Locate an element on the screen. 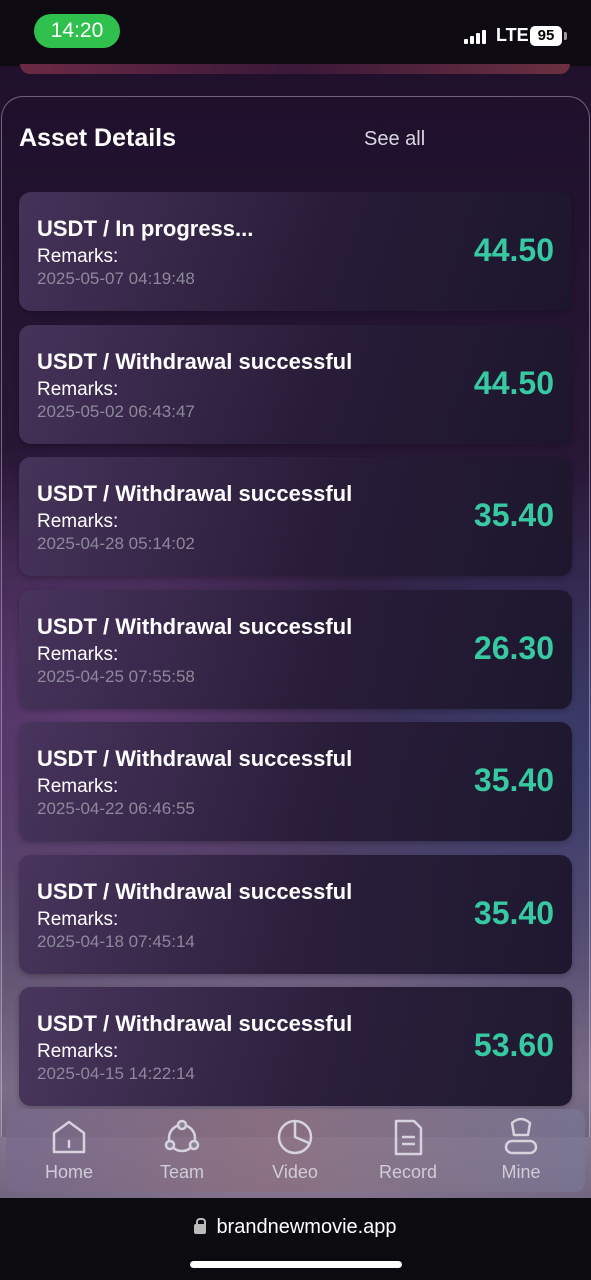 The width and height of the screenshot is (591, 1280). asset-card-date: 2025-04-22 06:46:55 is located at coordinates (116, 808).